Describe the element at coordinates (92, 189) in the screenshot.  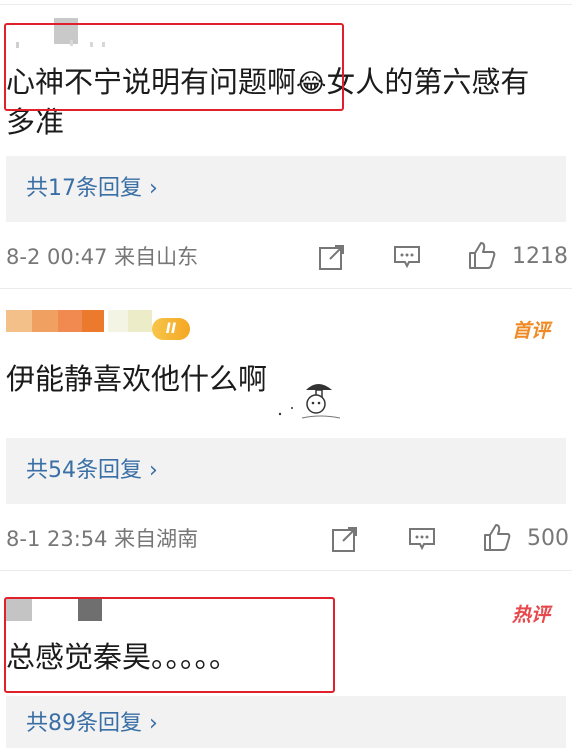
I see `reply-count-link: 共17条回复 ›` at that location.